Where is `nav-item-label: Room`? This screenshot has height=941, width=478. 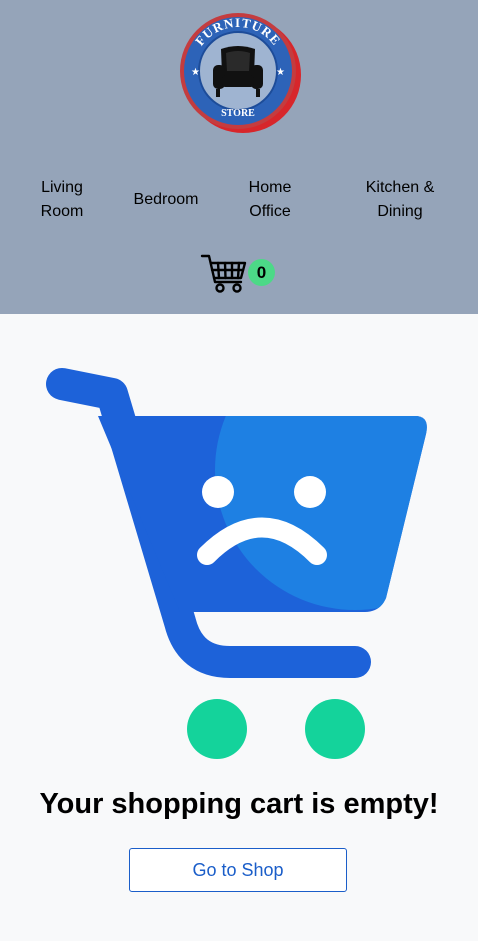
nav-item-label: Room is located at coordinates (62, 211).